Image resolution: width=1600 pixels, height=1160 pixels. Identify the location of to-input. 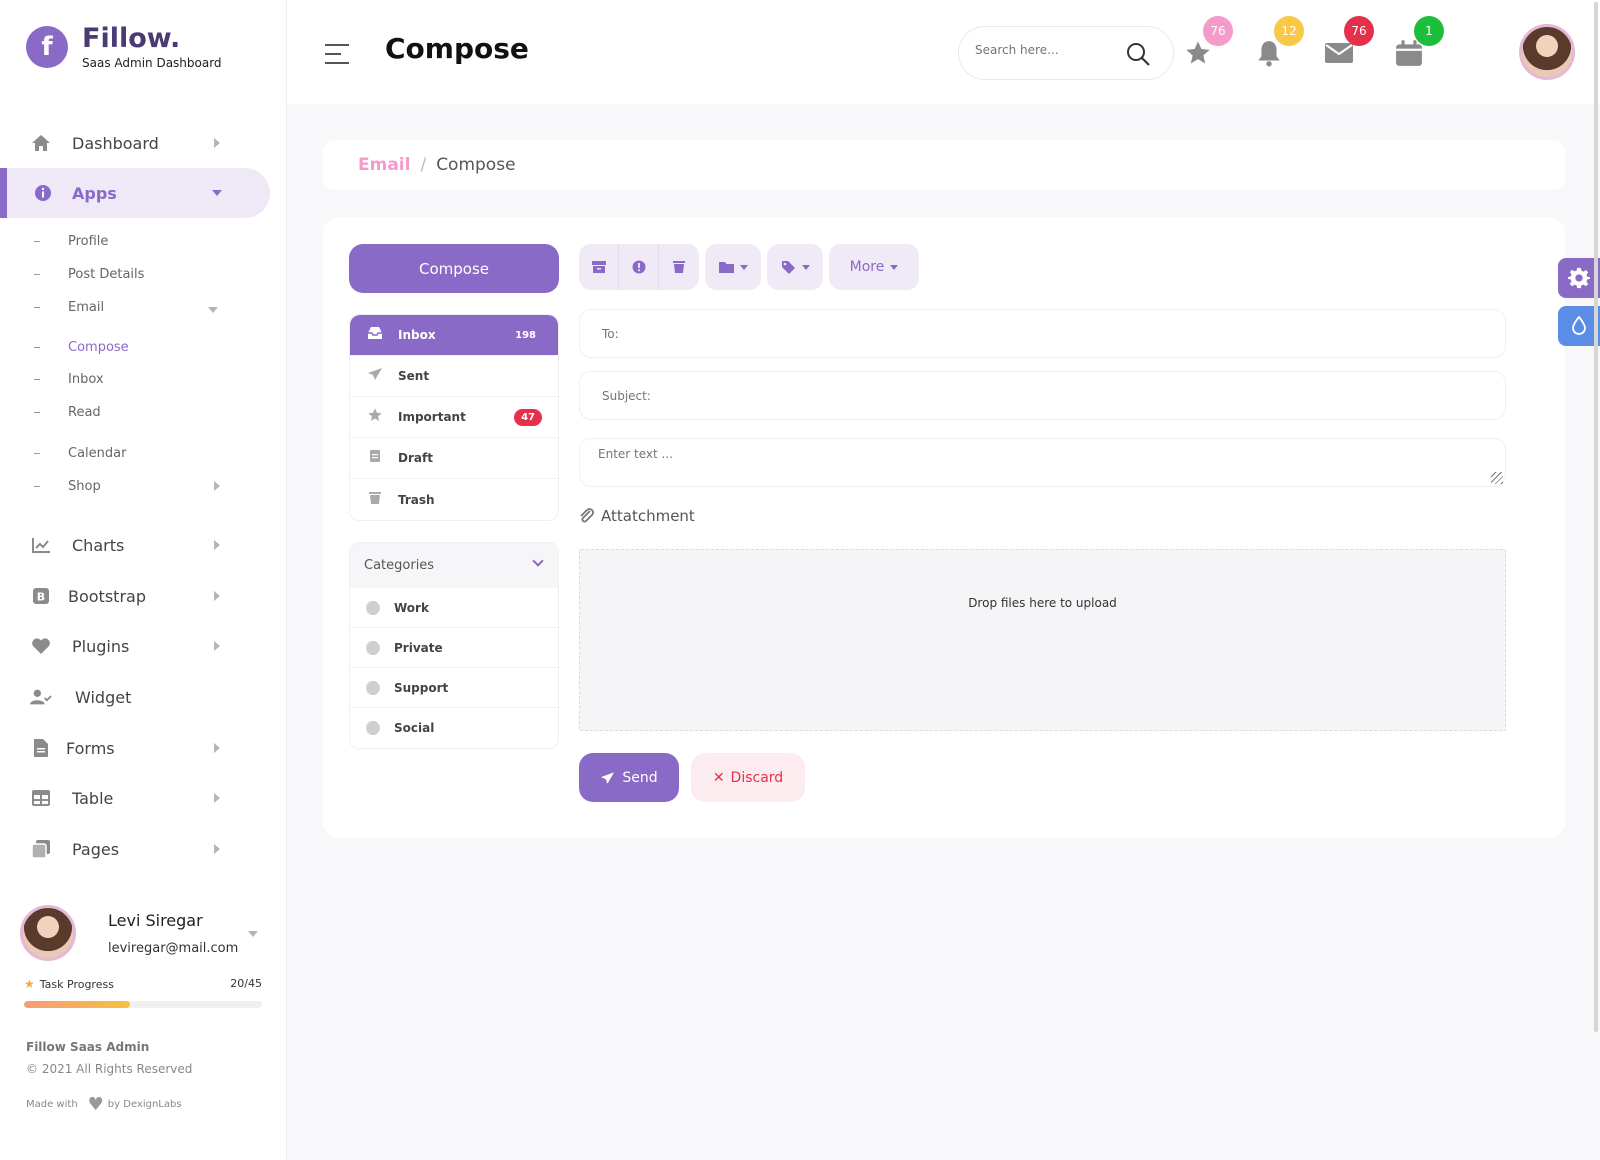
(1032, 333).